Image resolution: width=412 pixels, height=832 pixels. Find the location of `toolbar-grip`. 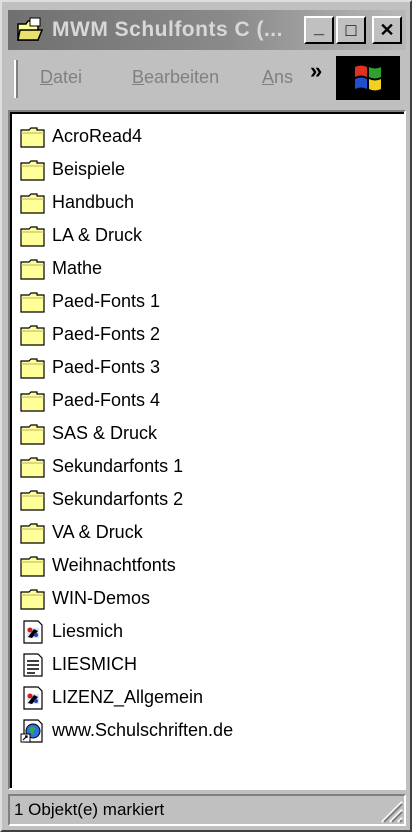

toolbar-grip is located at coordinates (16, 79).